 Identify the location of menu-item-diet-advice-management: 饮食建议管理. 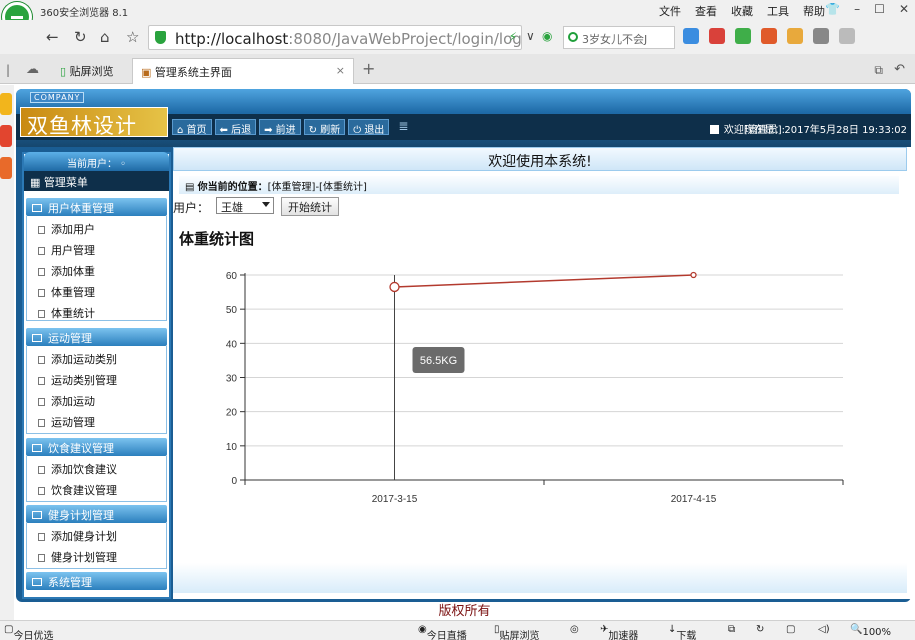
(77, 490).